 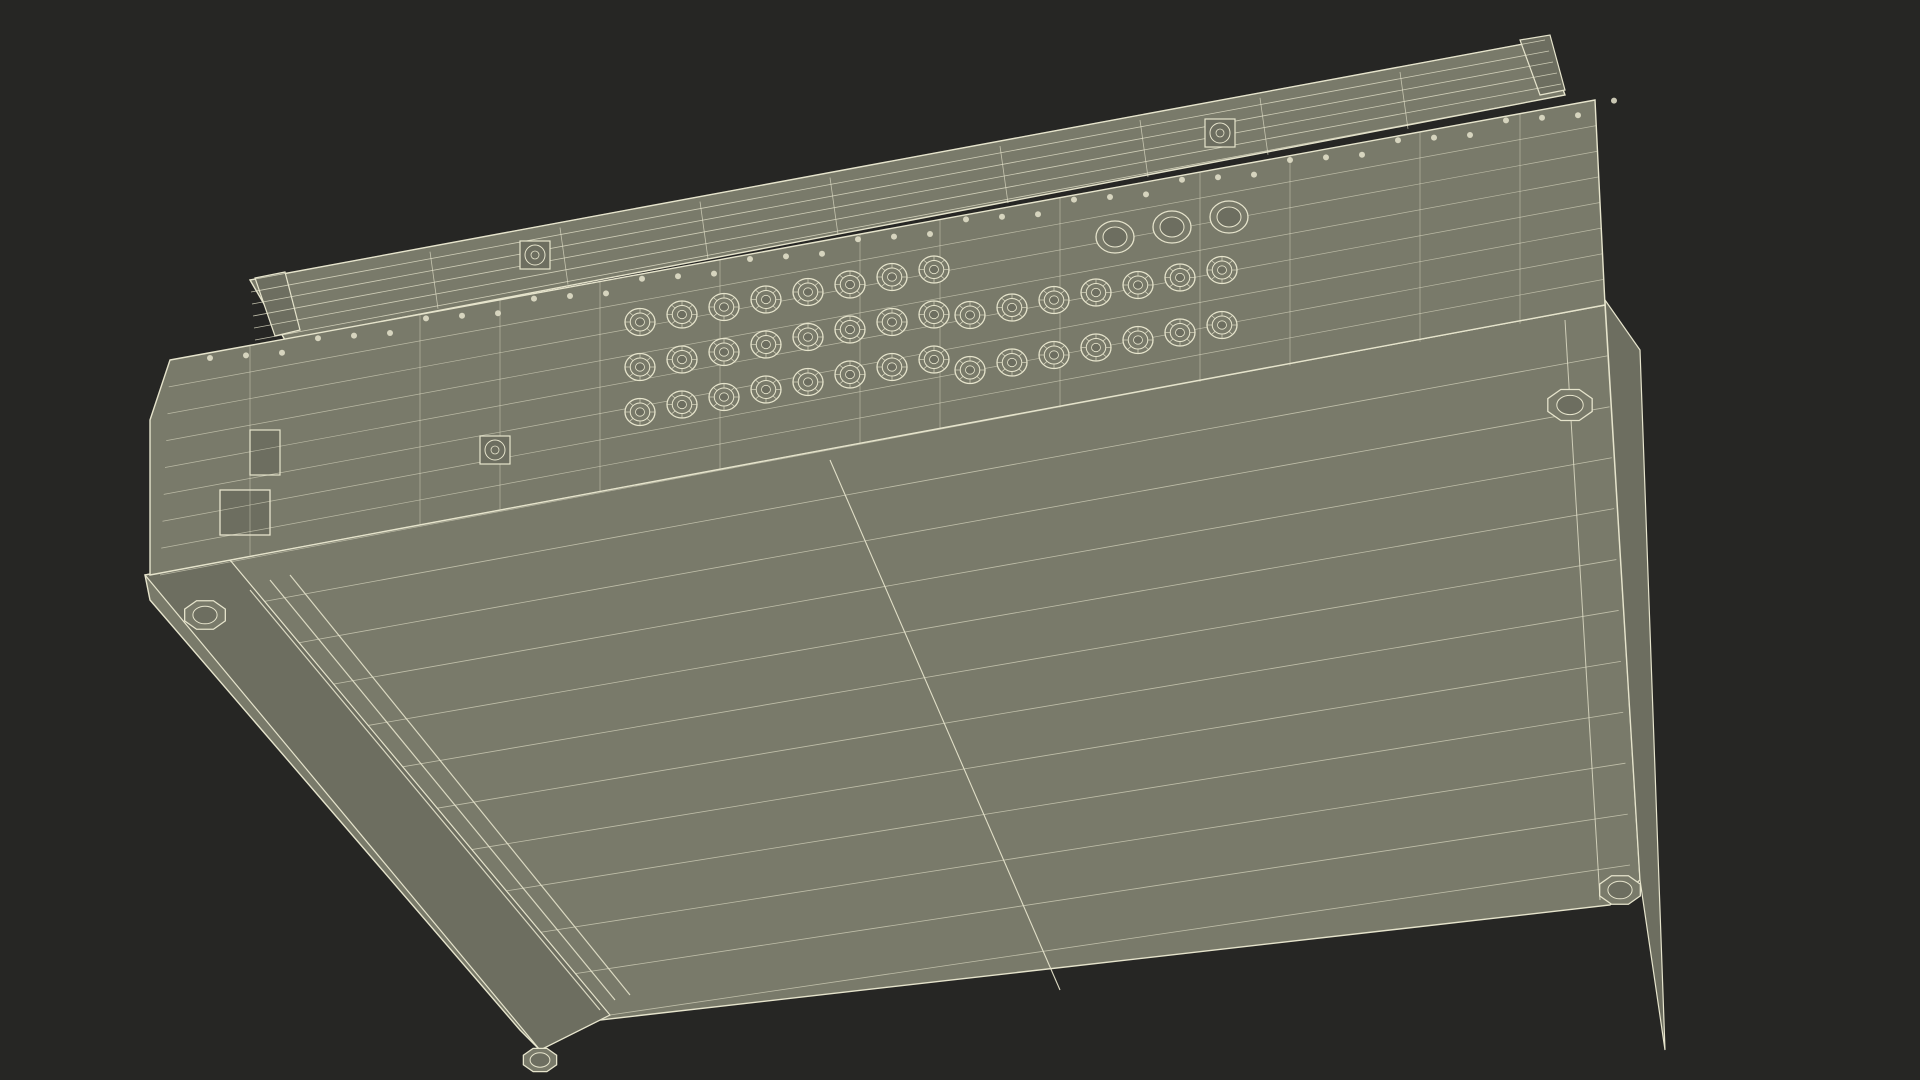 I want to click on power-inlet, so click(x=245, y=512).